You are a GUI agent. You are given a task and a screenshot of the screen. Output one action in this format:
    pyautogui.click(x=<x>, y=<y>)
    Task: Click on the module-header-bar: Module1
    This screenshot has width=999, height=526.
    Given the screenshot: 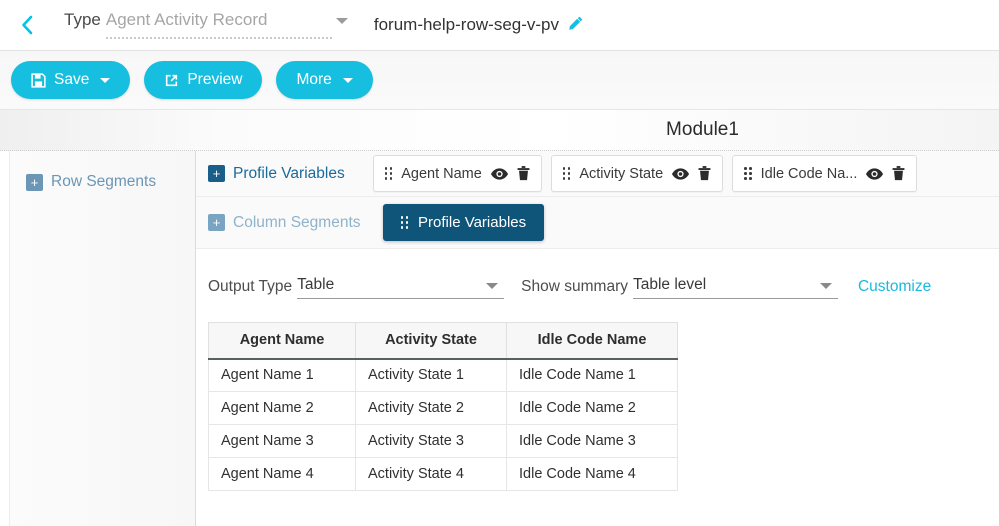 What is the action you would take?
    pyautogui.click(x=499, y=130)
    